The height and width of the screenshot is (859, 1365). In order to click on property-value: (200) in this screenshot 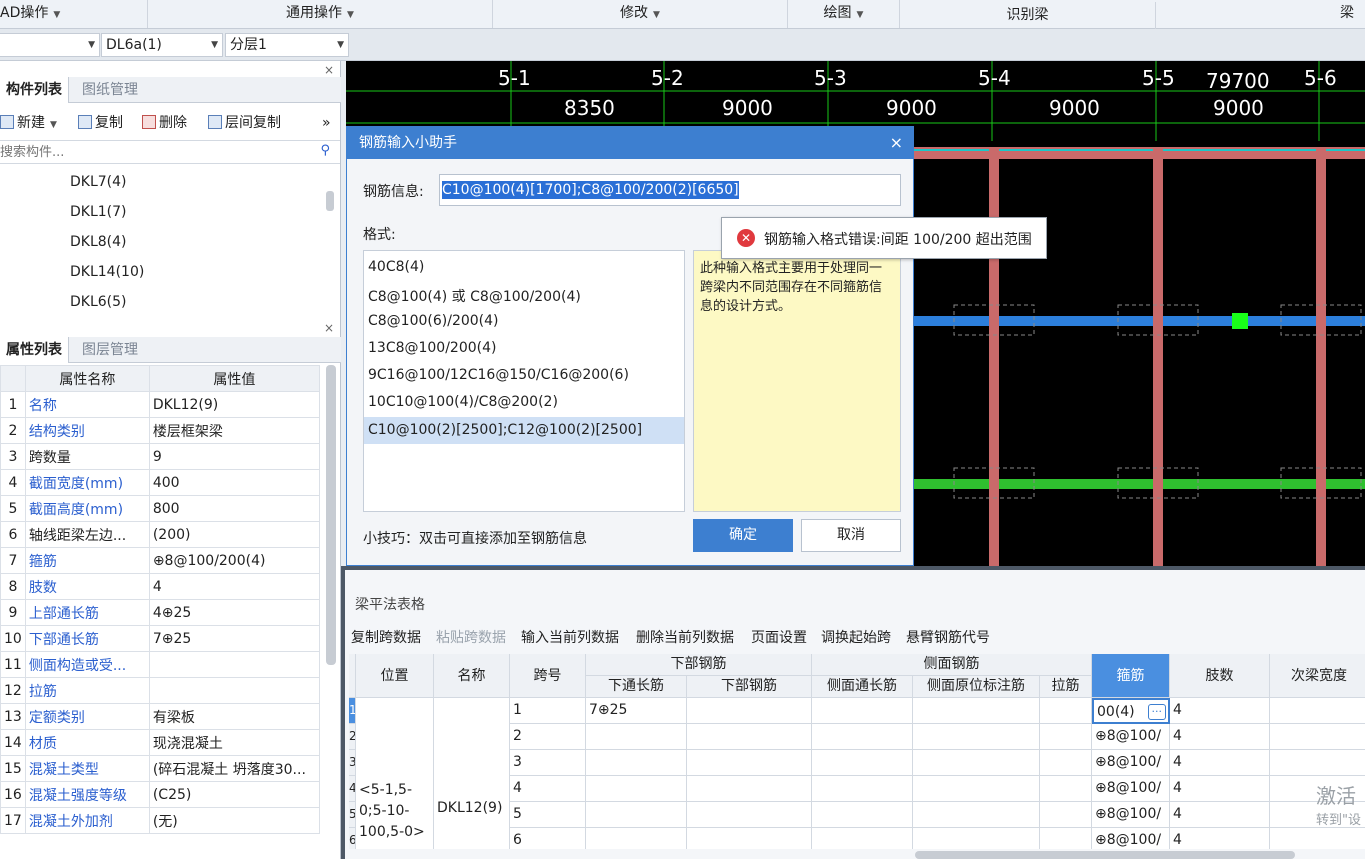, I will do `click(234, 534)`.